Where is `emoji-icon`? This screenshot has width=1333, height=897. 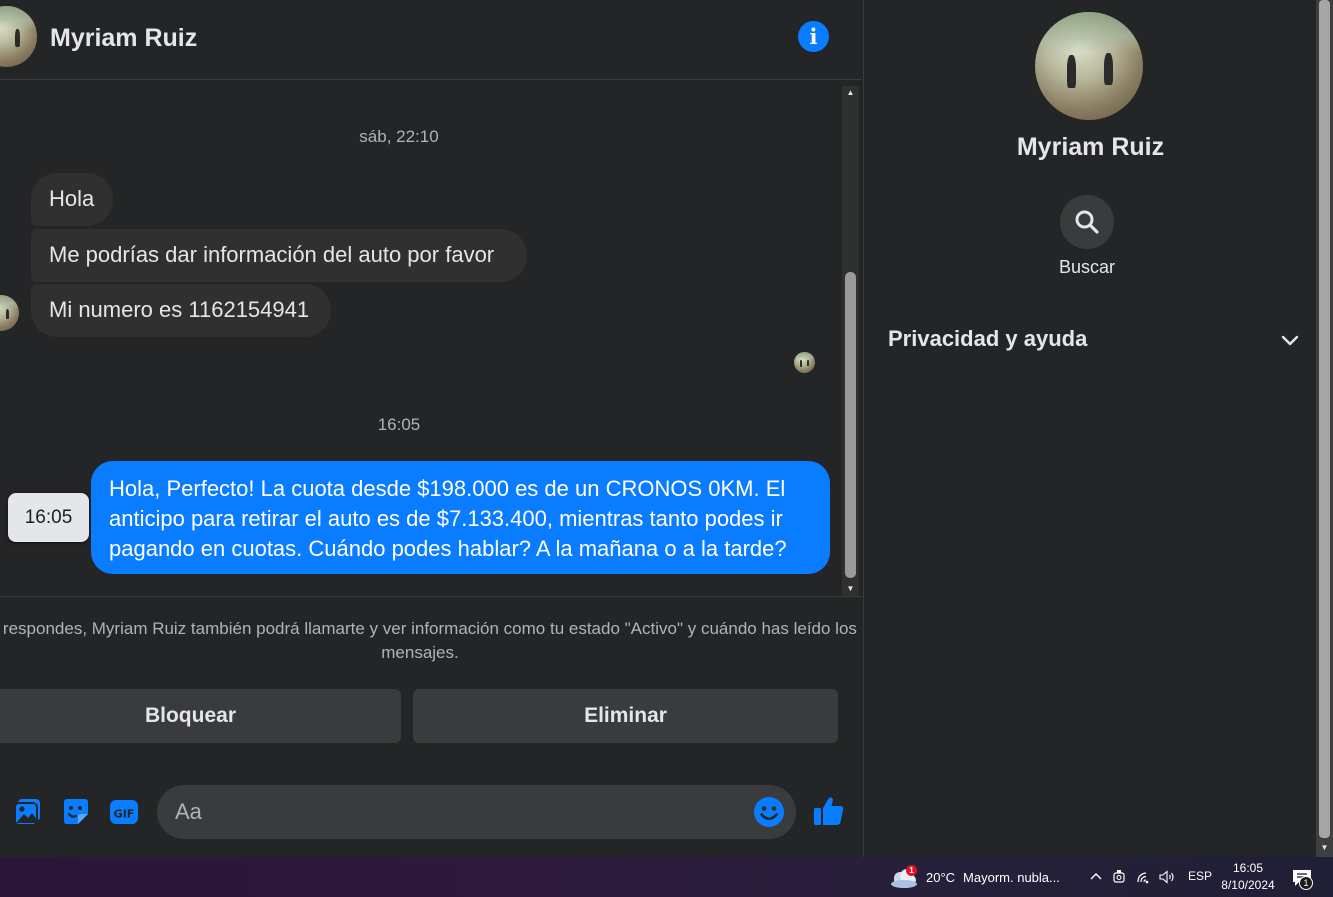 emoji-icon is located at coordinates (769, 812).